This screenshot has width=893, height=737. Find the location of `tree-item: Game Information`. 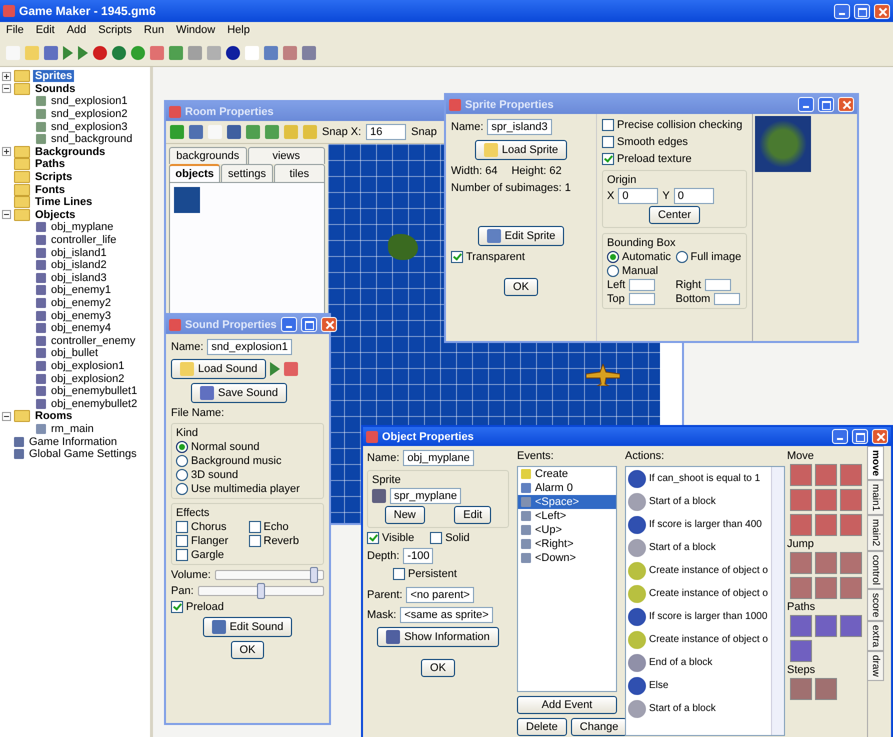

tree-item: Game Information is located at coordinates (73, 442).